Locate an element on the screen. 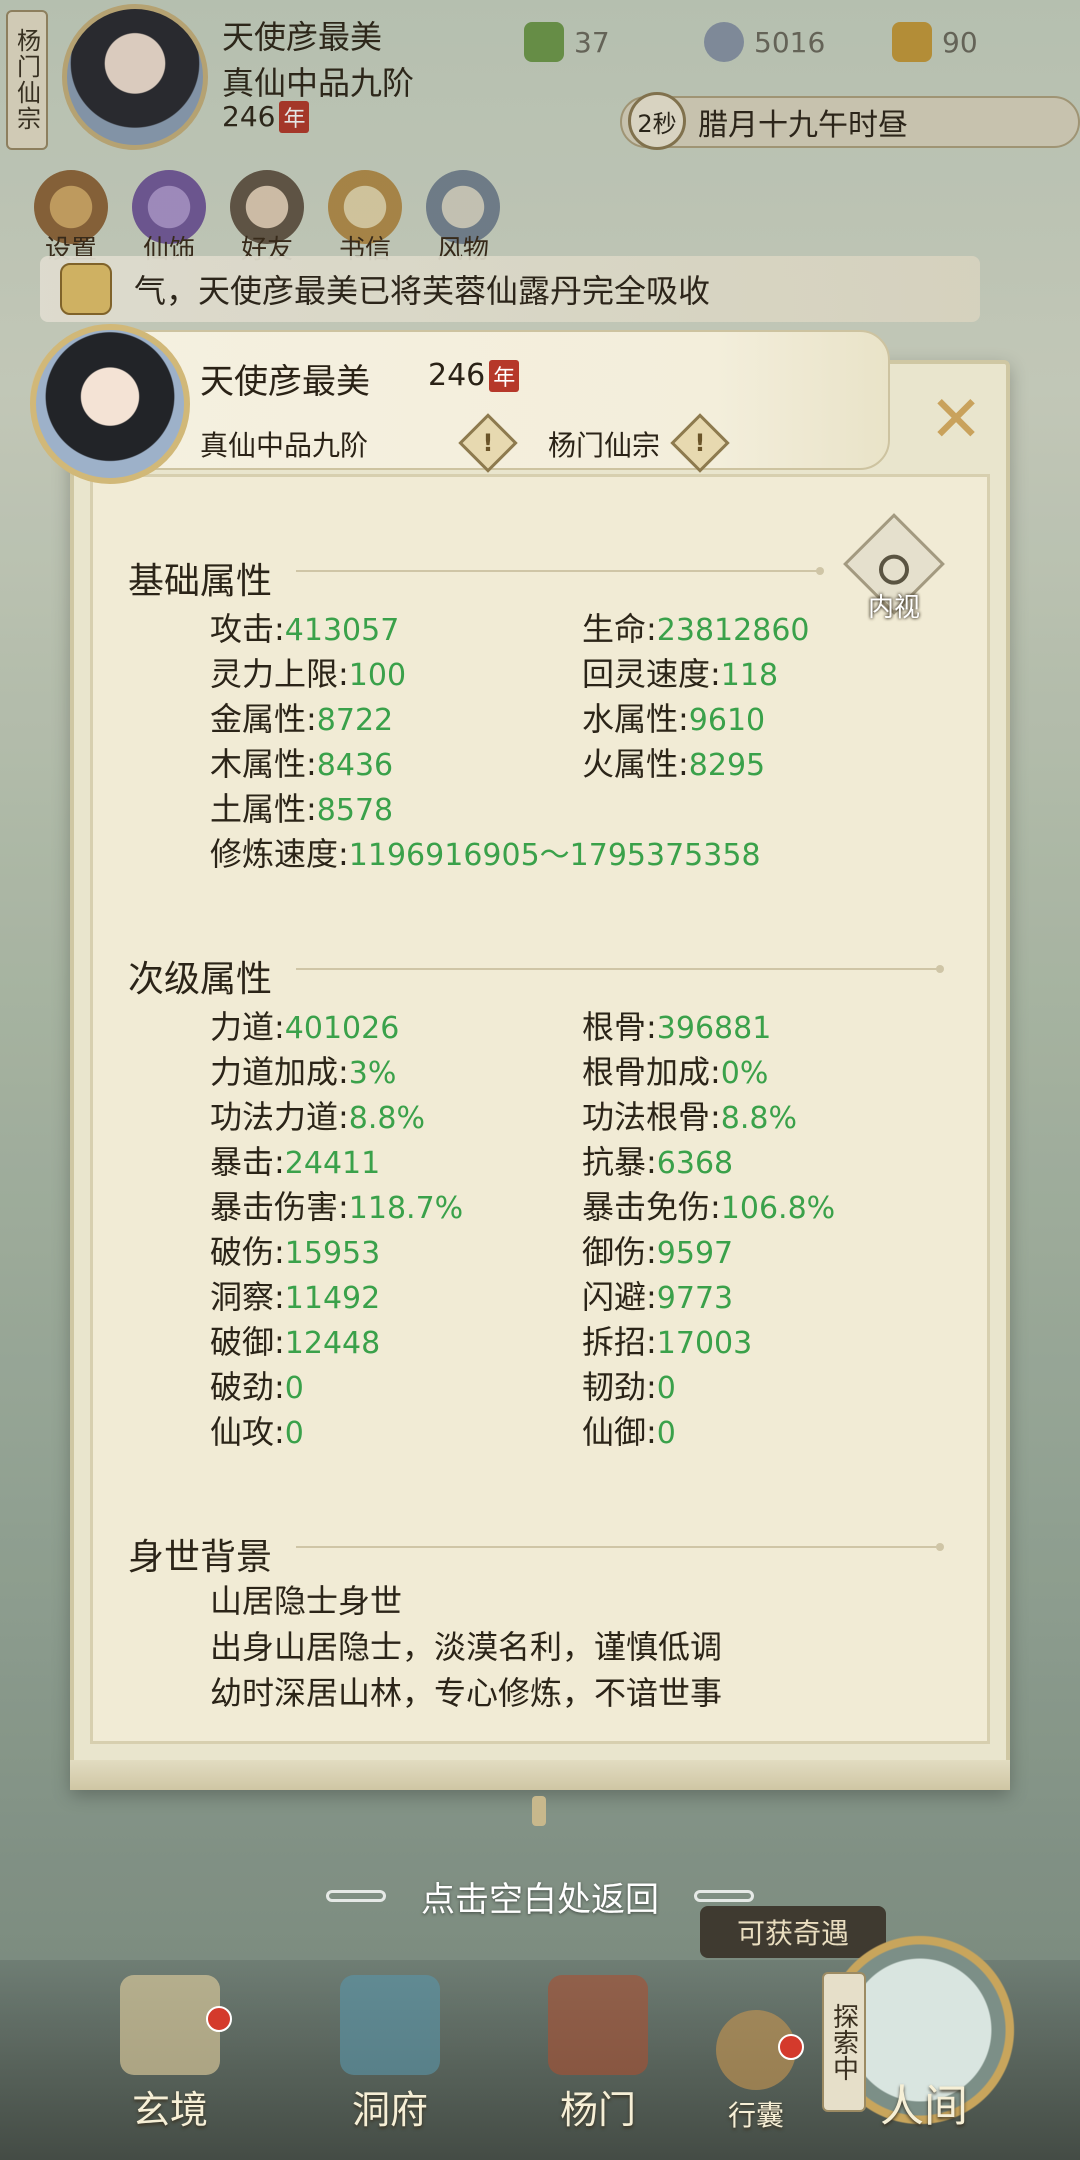  background-line: 出身山居隐士，淡漠名利，谨慎低调 is located at coordinates (466, 1647).